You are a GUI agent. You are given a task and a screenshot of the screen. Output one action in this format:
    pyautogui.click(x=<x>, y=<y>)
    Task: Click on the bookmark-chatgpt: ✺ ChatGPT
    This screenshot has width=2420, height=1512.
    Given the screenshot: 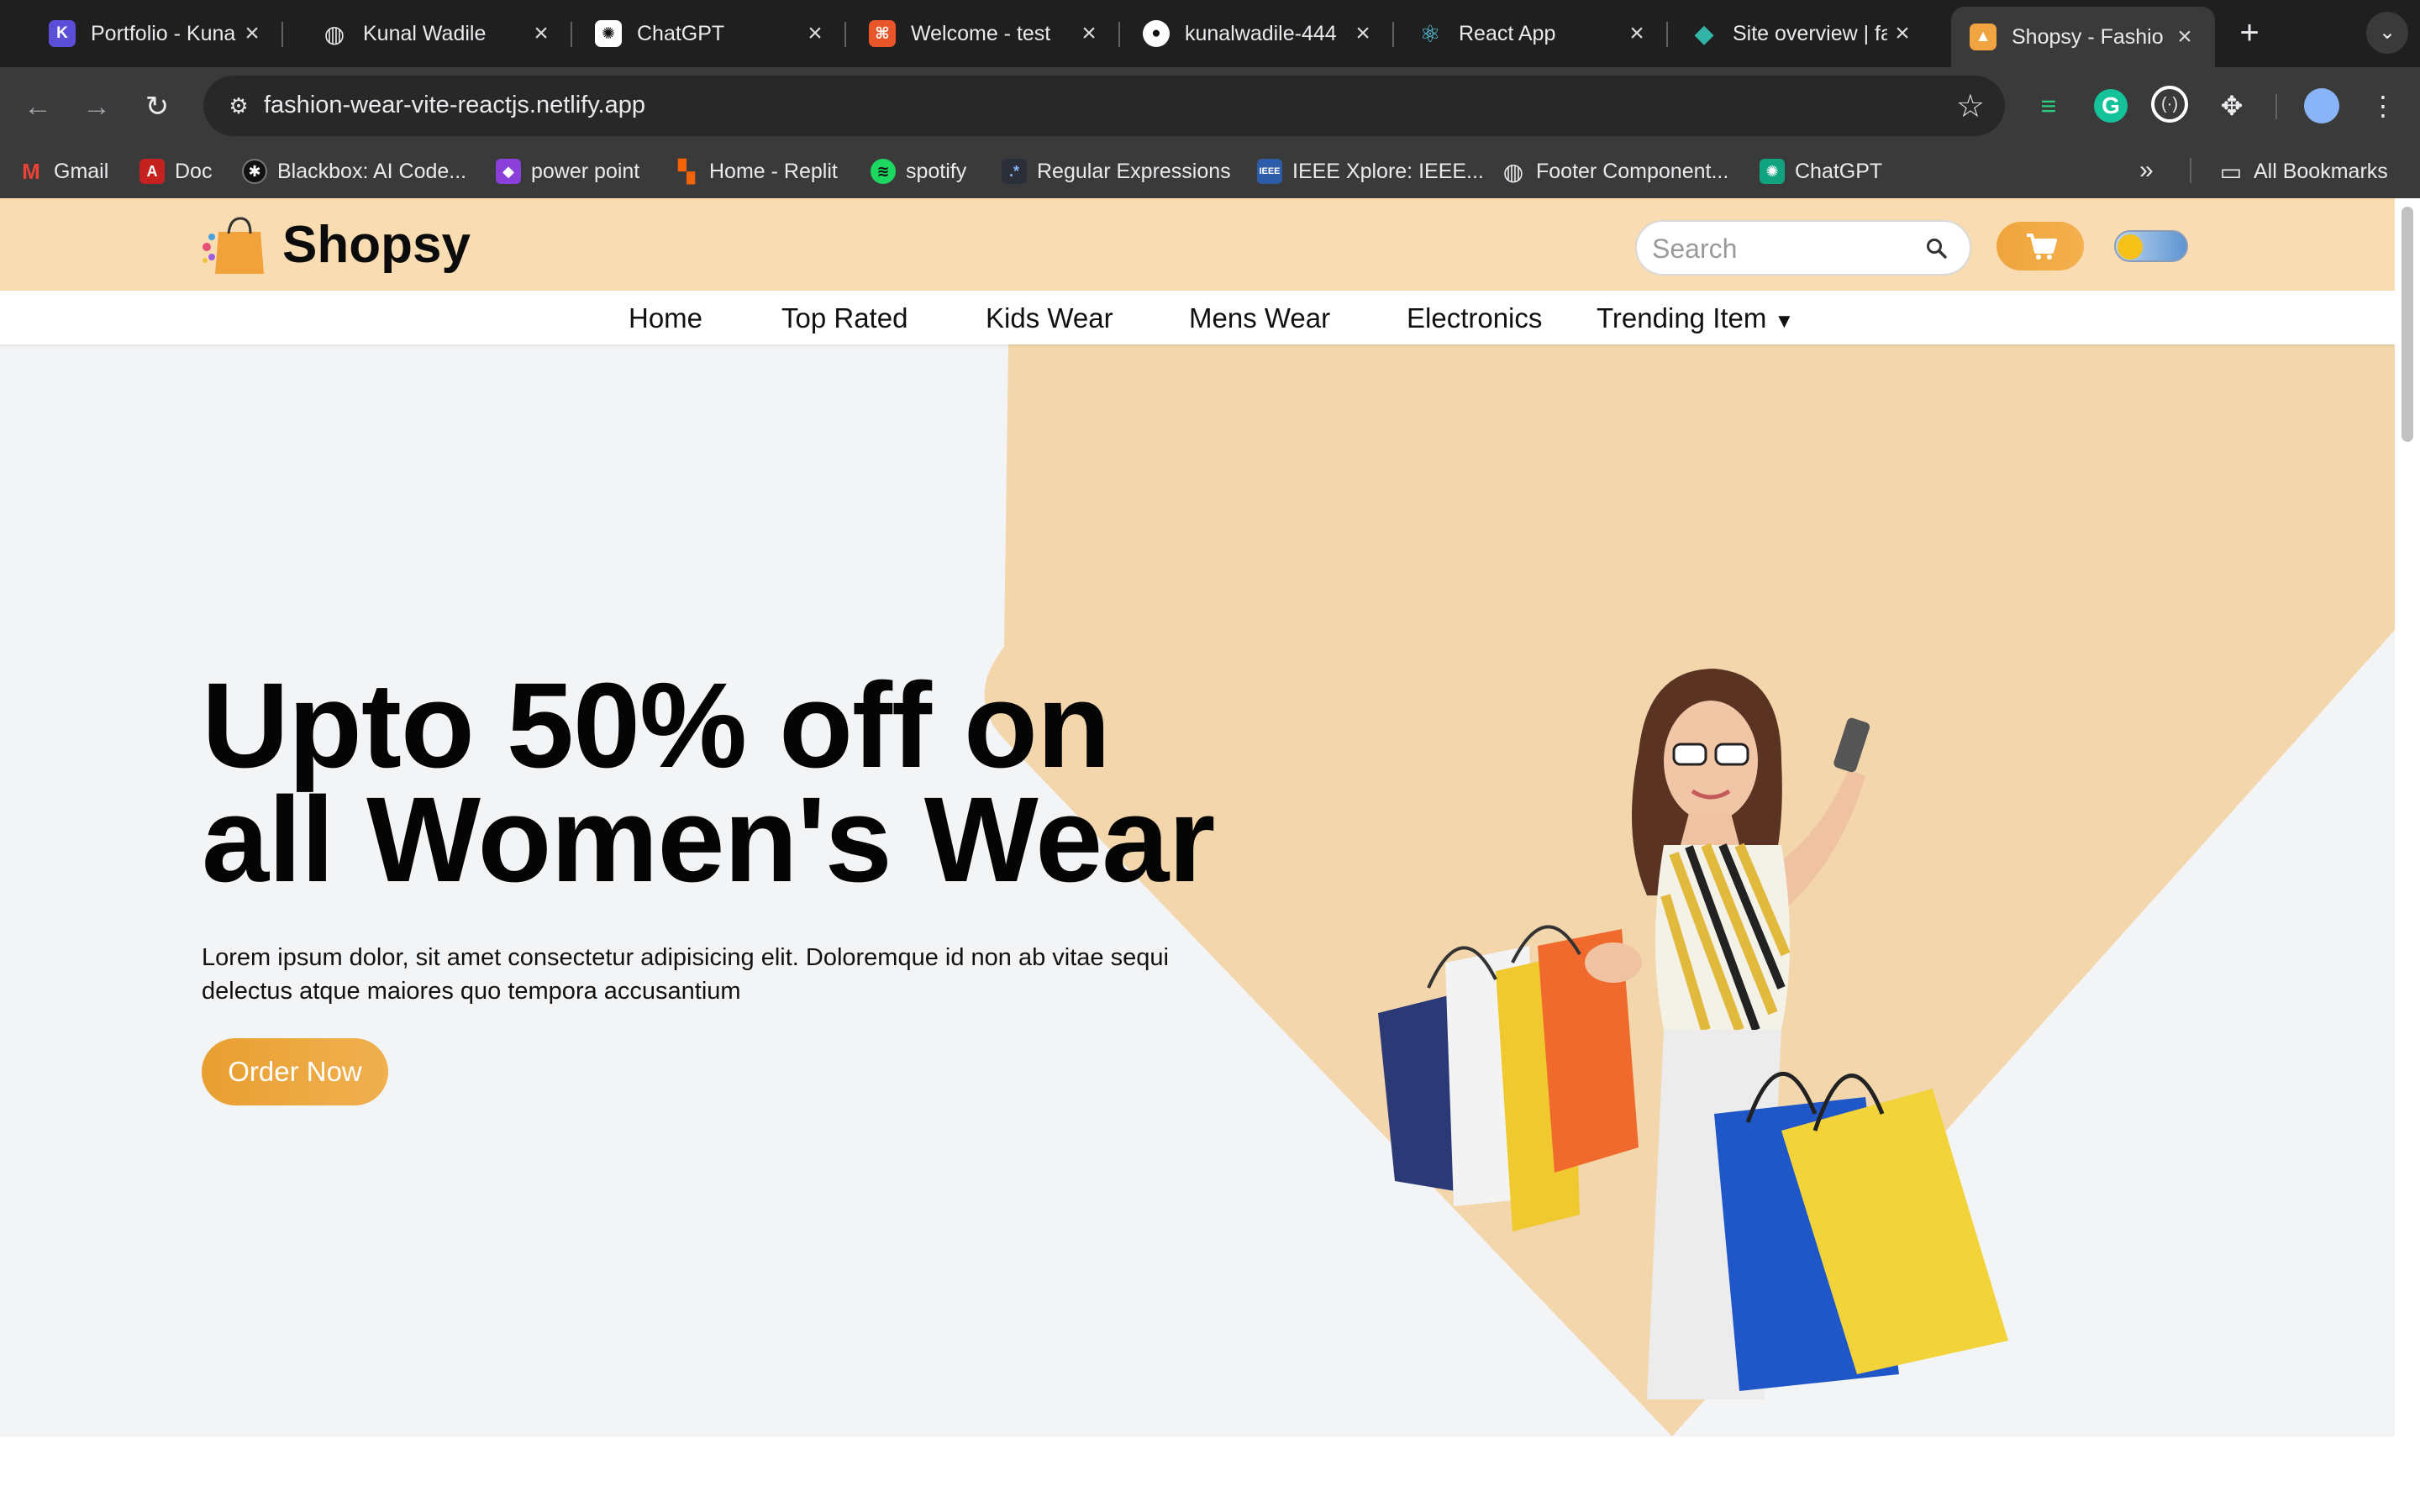 What is the action you would take?
    pyautogui.click(x=1821, y=171)
    